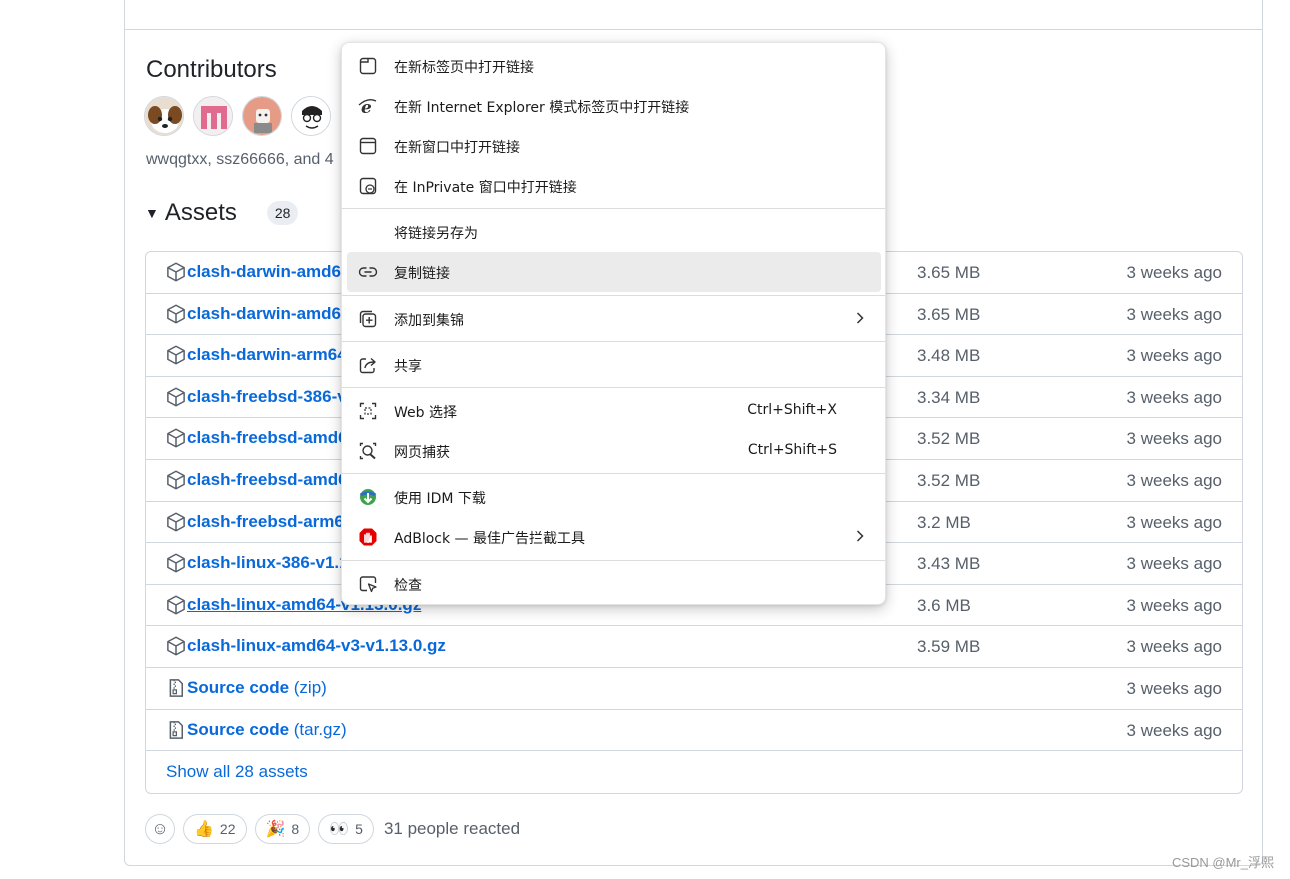 The image size is (1290, 879). I want to click on asset-size: 3.48 MB, so click(949, 356).